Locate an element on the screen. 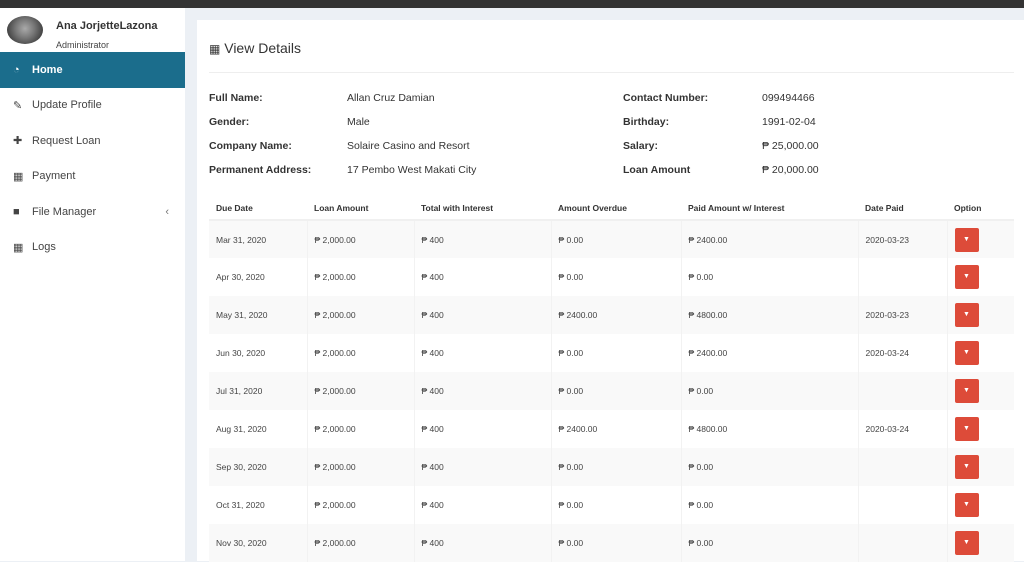 The height and width of the screenshot is (562, 1024). avatar is located at coordinates (25, 30).